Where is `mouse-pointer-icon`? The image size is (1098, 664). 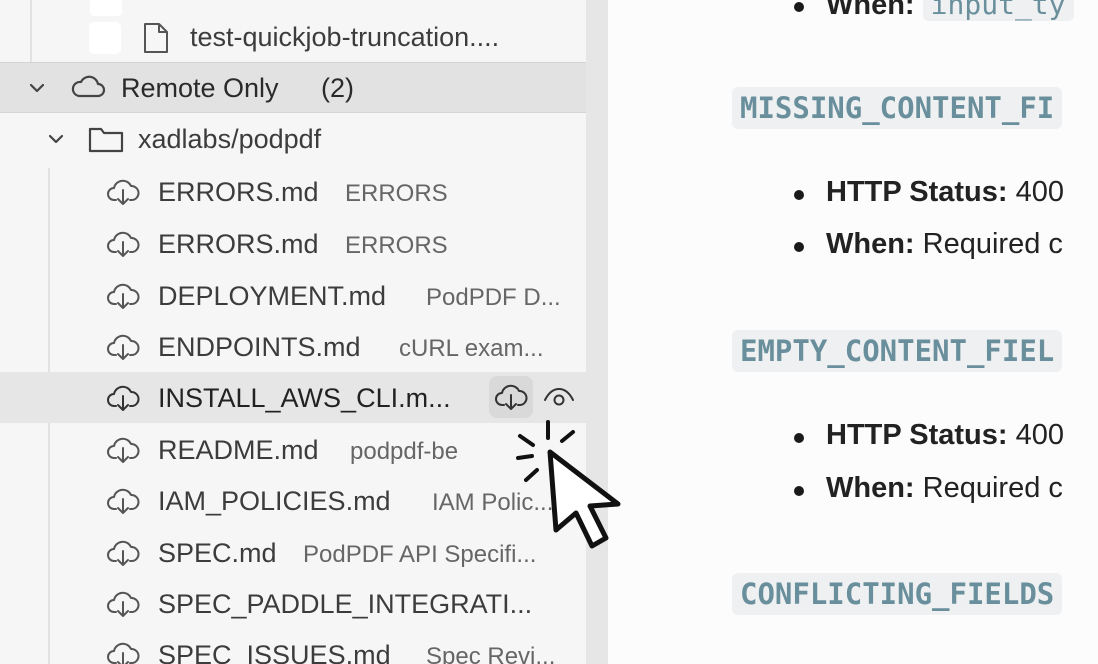
mouse-pointer-icon is located at coordinates (568, 484).